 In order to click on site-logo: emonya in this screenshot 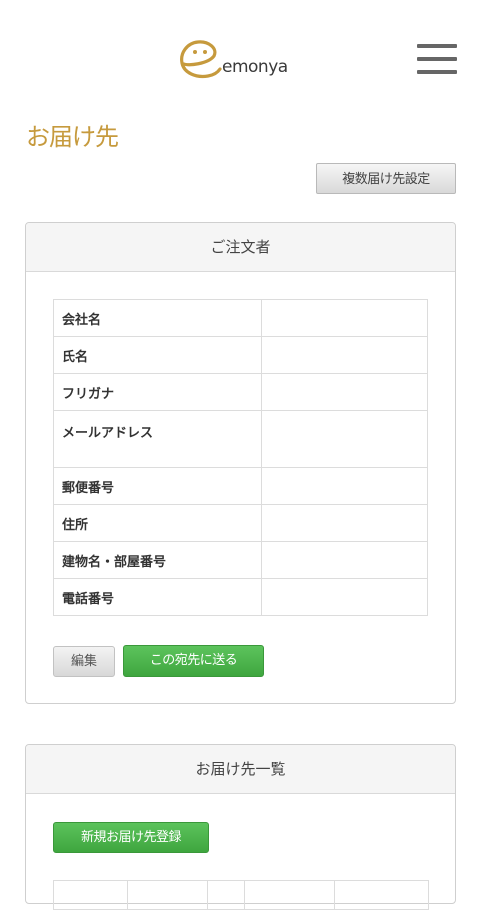, I will do `click(233, 60)`.